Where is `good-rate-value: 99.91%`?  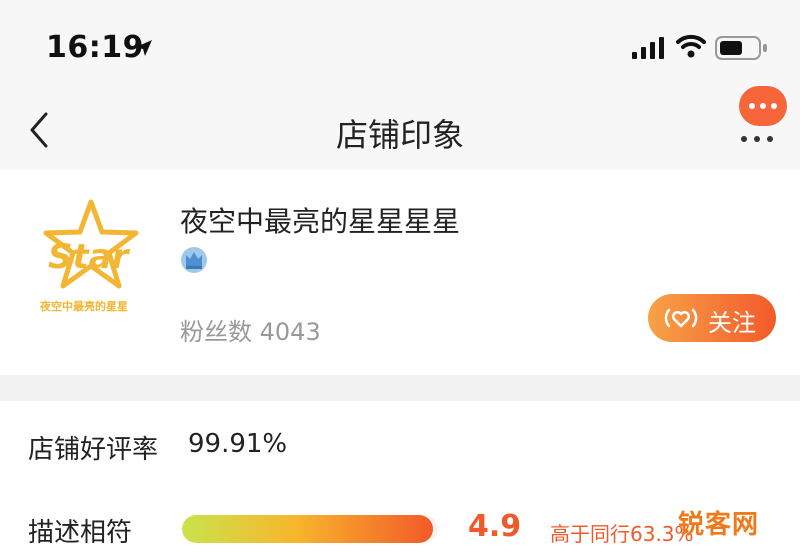 good-rate-value: 99.91% is located at coordinates (238, 444).